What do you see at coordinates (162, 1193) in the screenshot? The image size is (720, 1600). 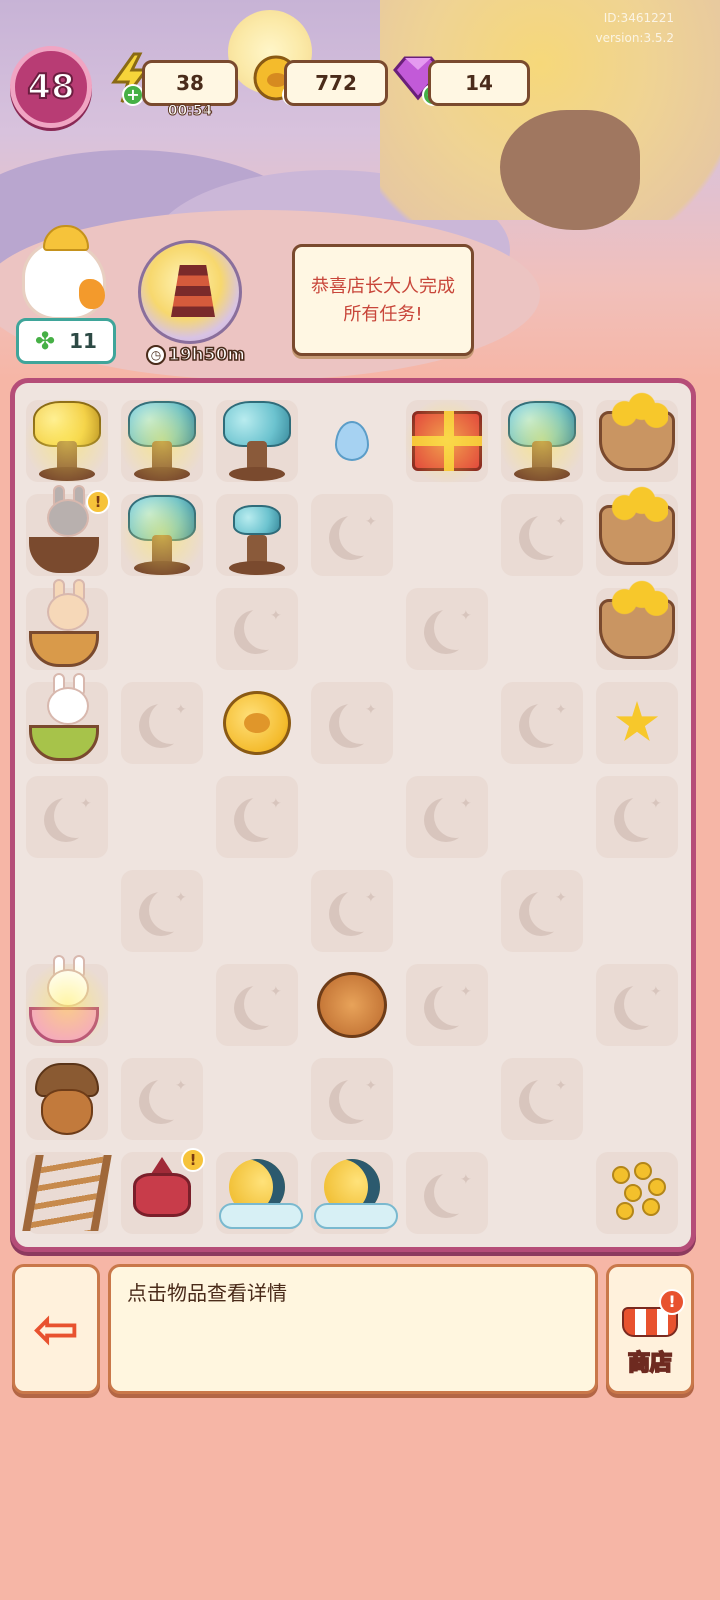 I see `board-cell-lantern: !` at bounding box center [162, 1193].